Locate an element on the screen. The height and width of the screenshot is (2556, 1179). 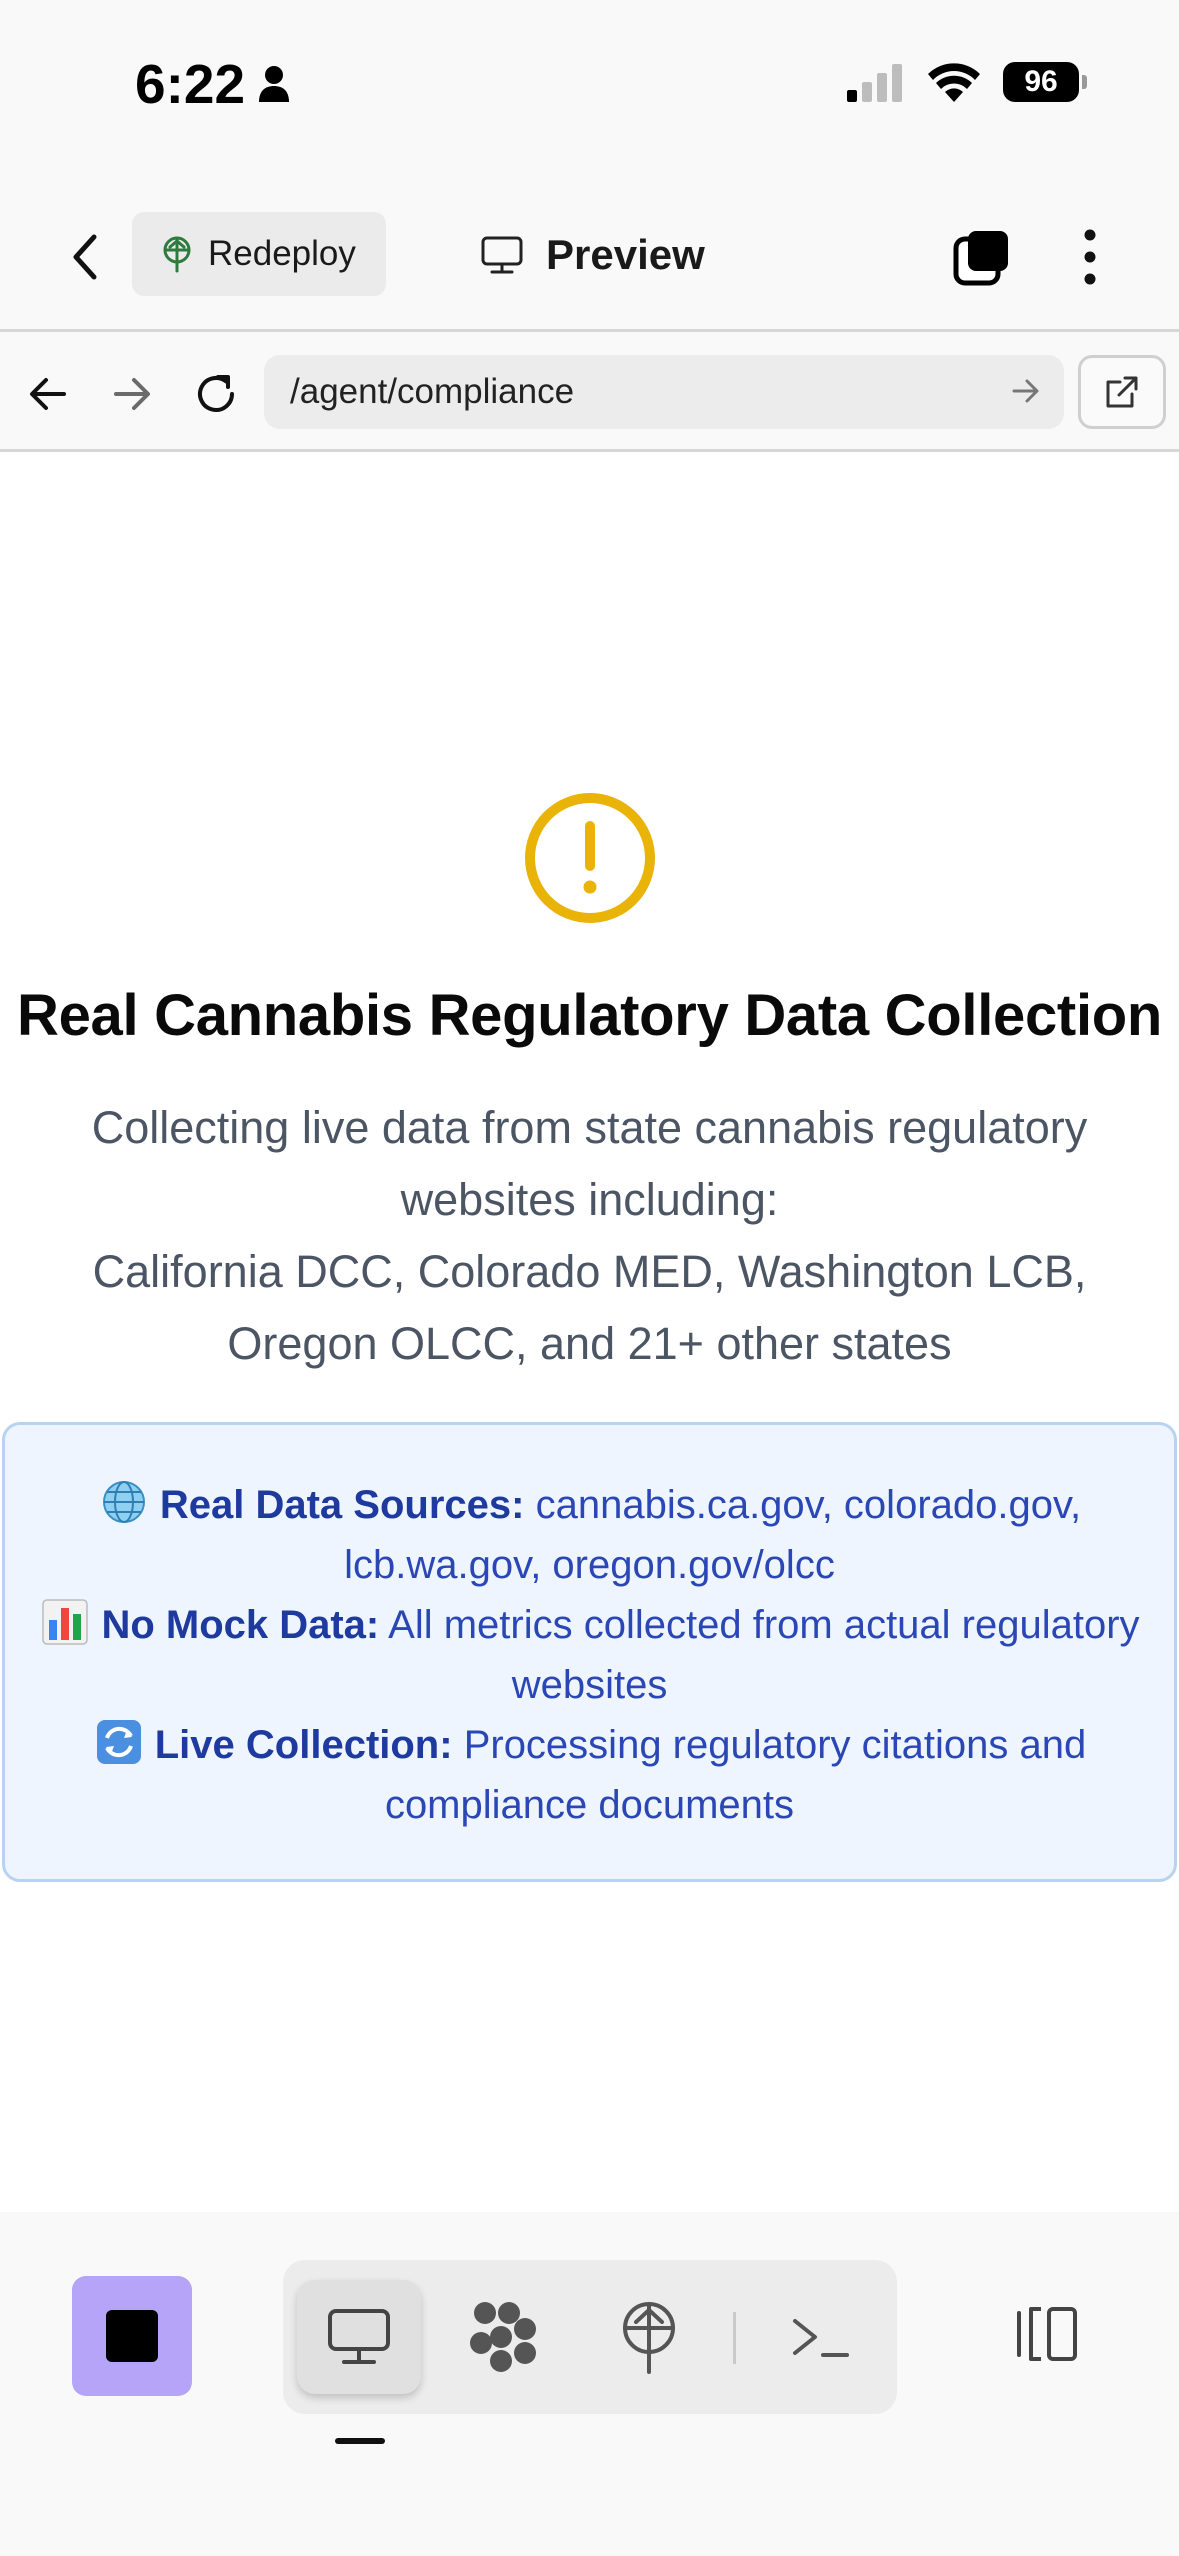
cellular-signal-icon is located at coordinates (874, 83).